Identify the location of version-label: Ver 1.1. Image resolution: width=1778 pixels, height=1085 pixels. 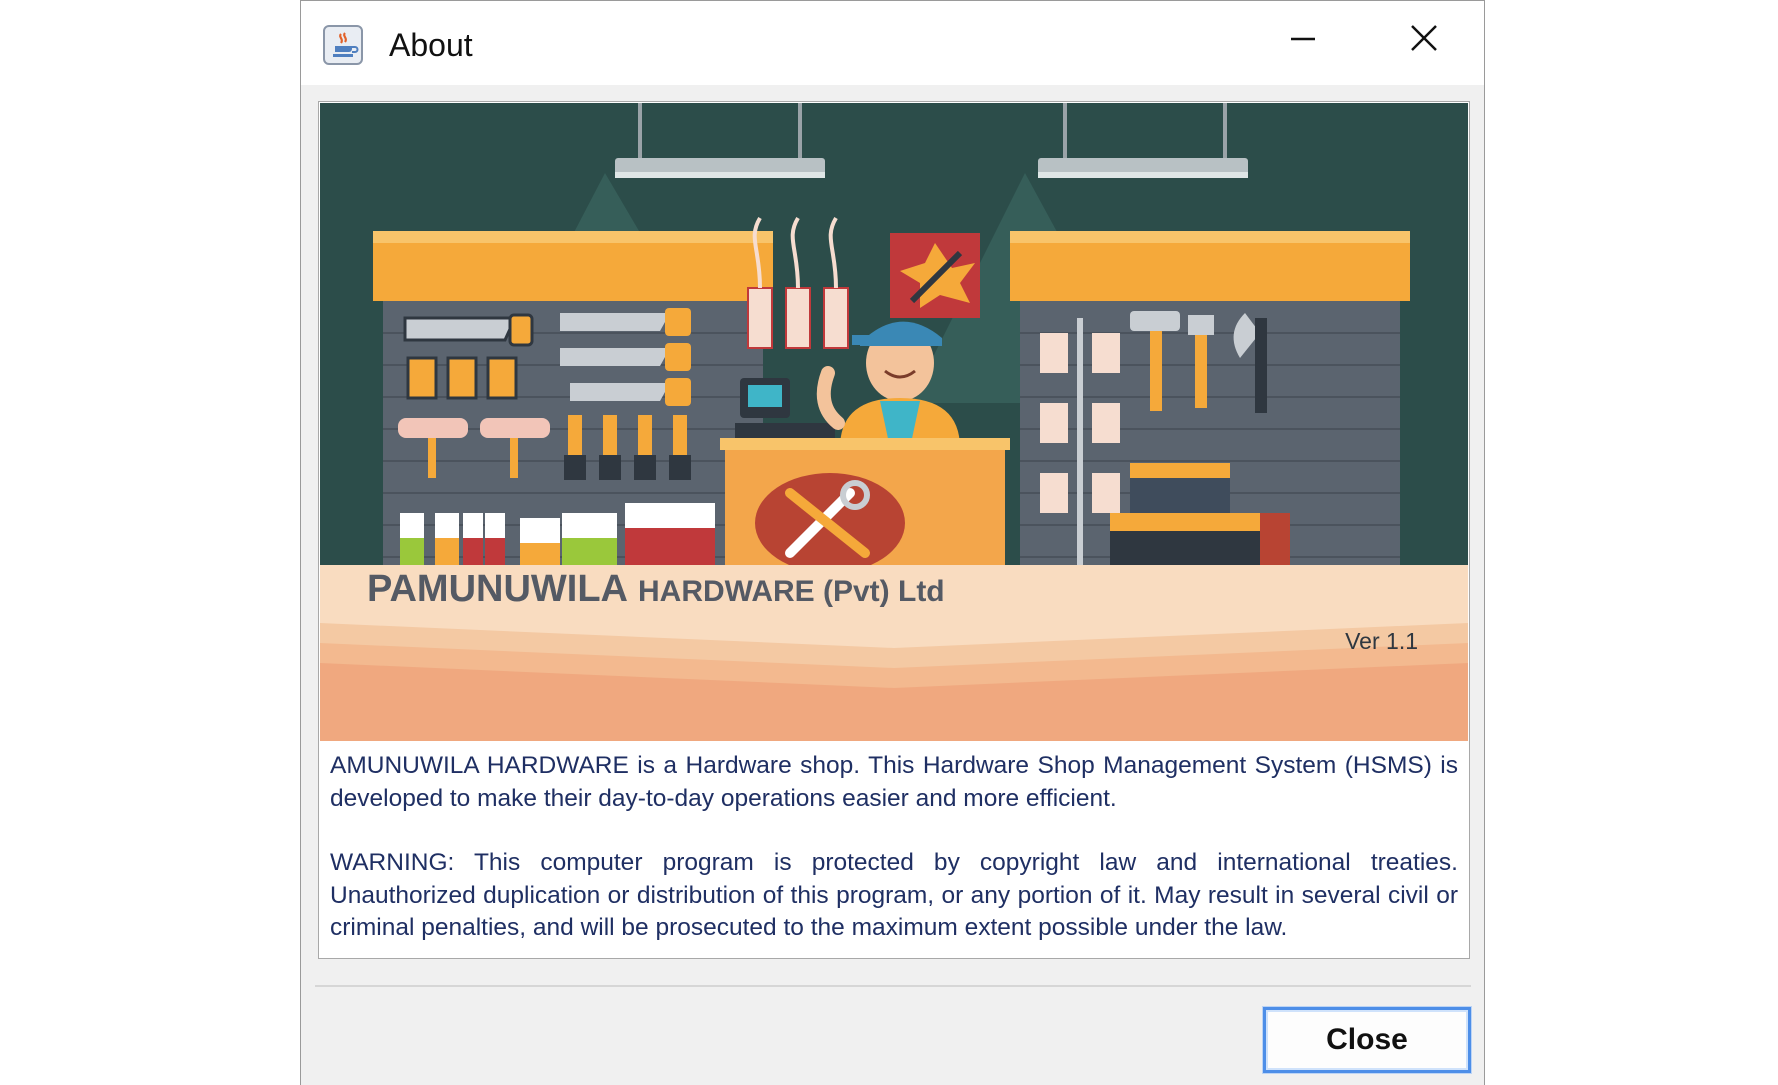
(1381, 641).